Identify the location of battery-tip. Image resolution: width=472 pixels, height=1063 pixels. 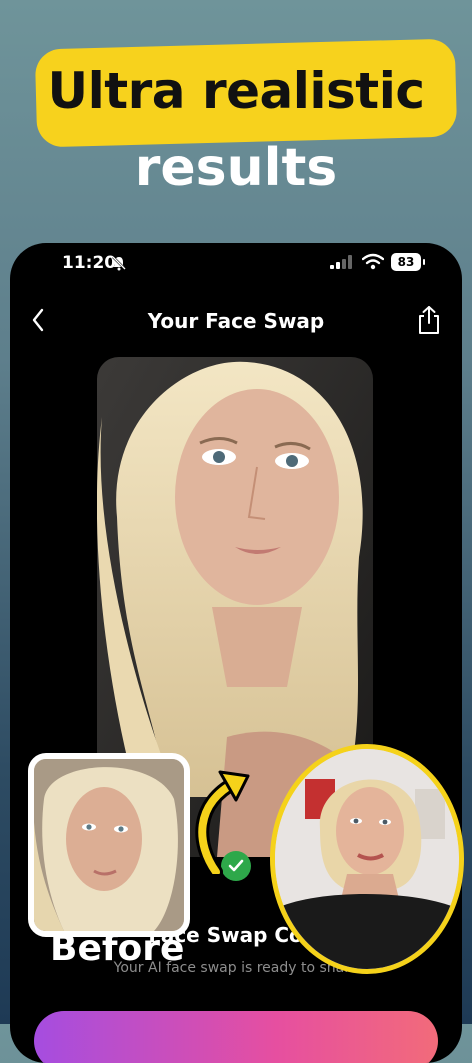
(424, 262).